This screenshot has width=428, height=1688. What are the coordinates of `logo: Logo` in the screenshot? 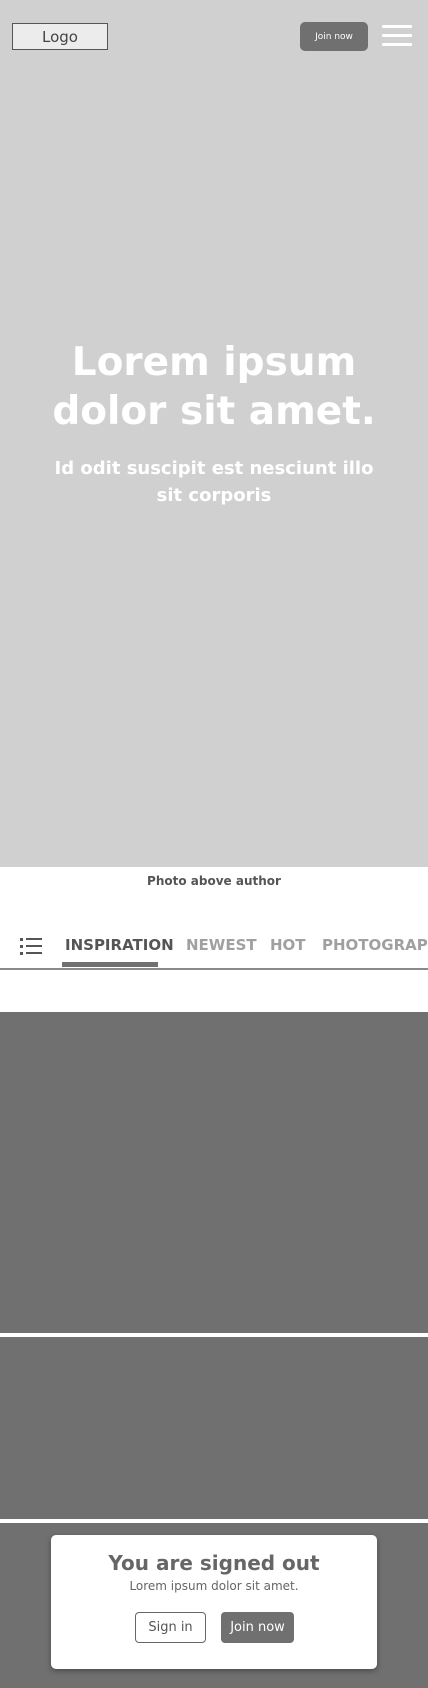 It's located at (60, 36).